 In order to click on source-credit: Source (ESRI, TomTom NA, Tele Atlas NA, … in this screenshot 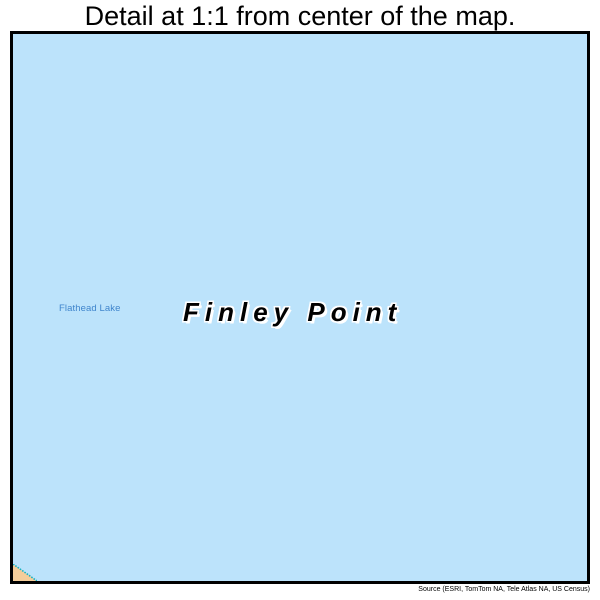, I will do `click(504, 589)`.